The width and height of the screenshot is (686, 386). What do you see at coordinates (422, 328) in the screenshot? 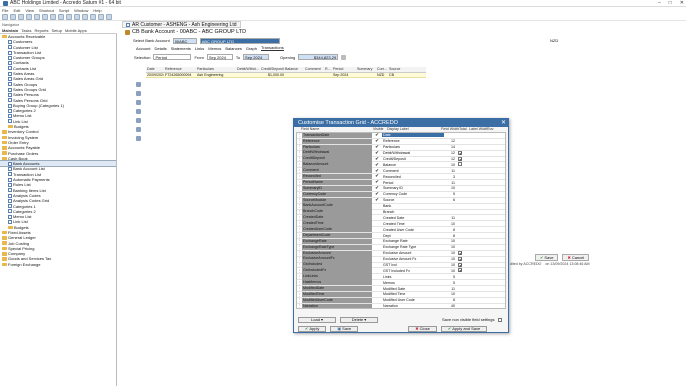
I see `close-button: ✖ Close` at bounding box center [422, 328].